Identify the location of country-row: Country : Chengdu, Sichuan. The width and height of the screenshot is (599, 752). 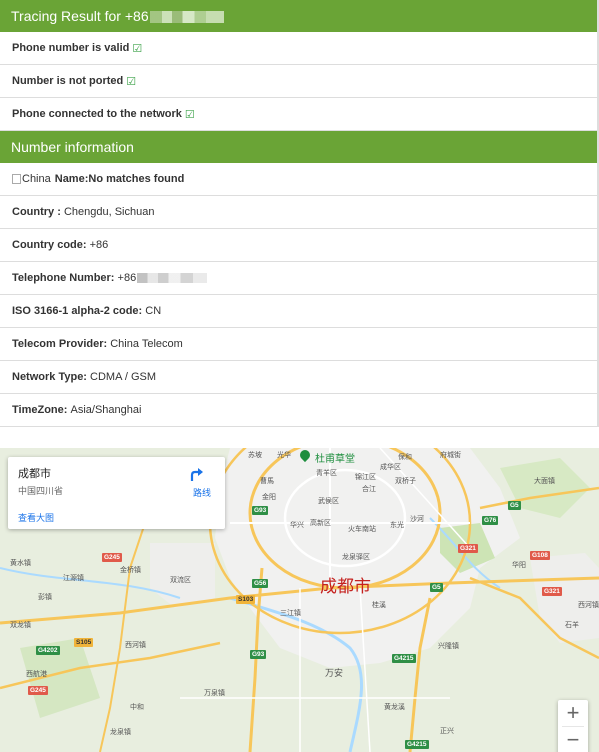
(299, 212).